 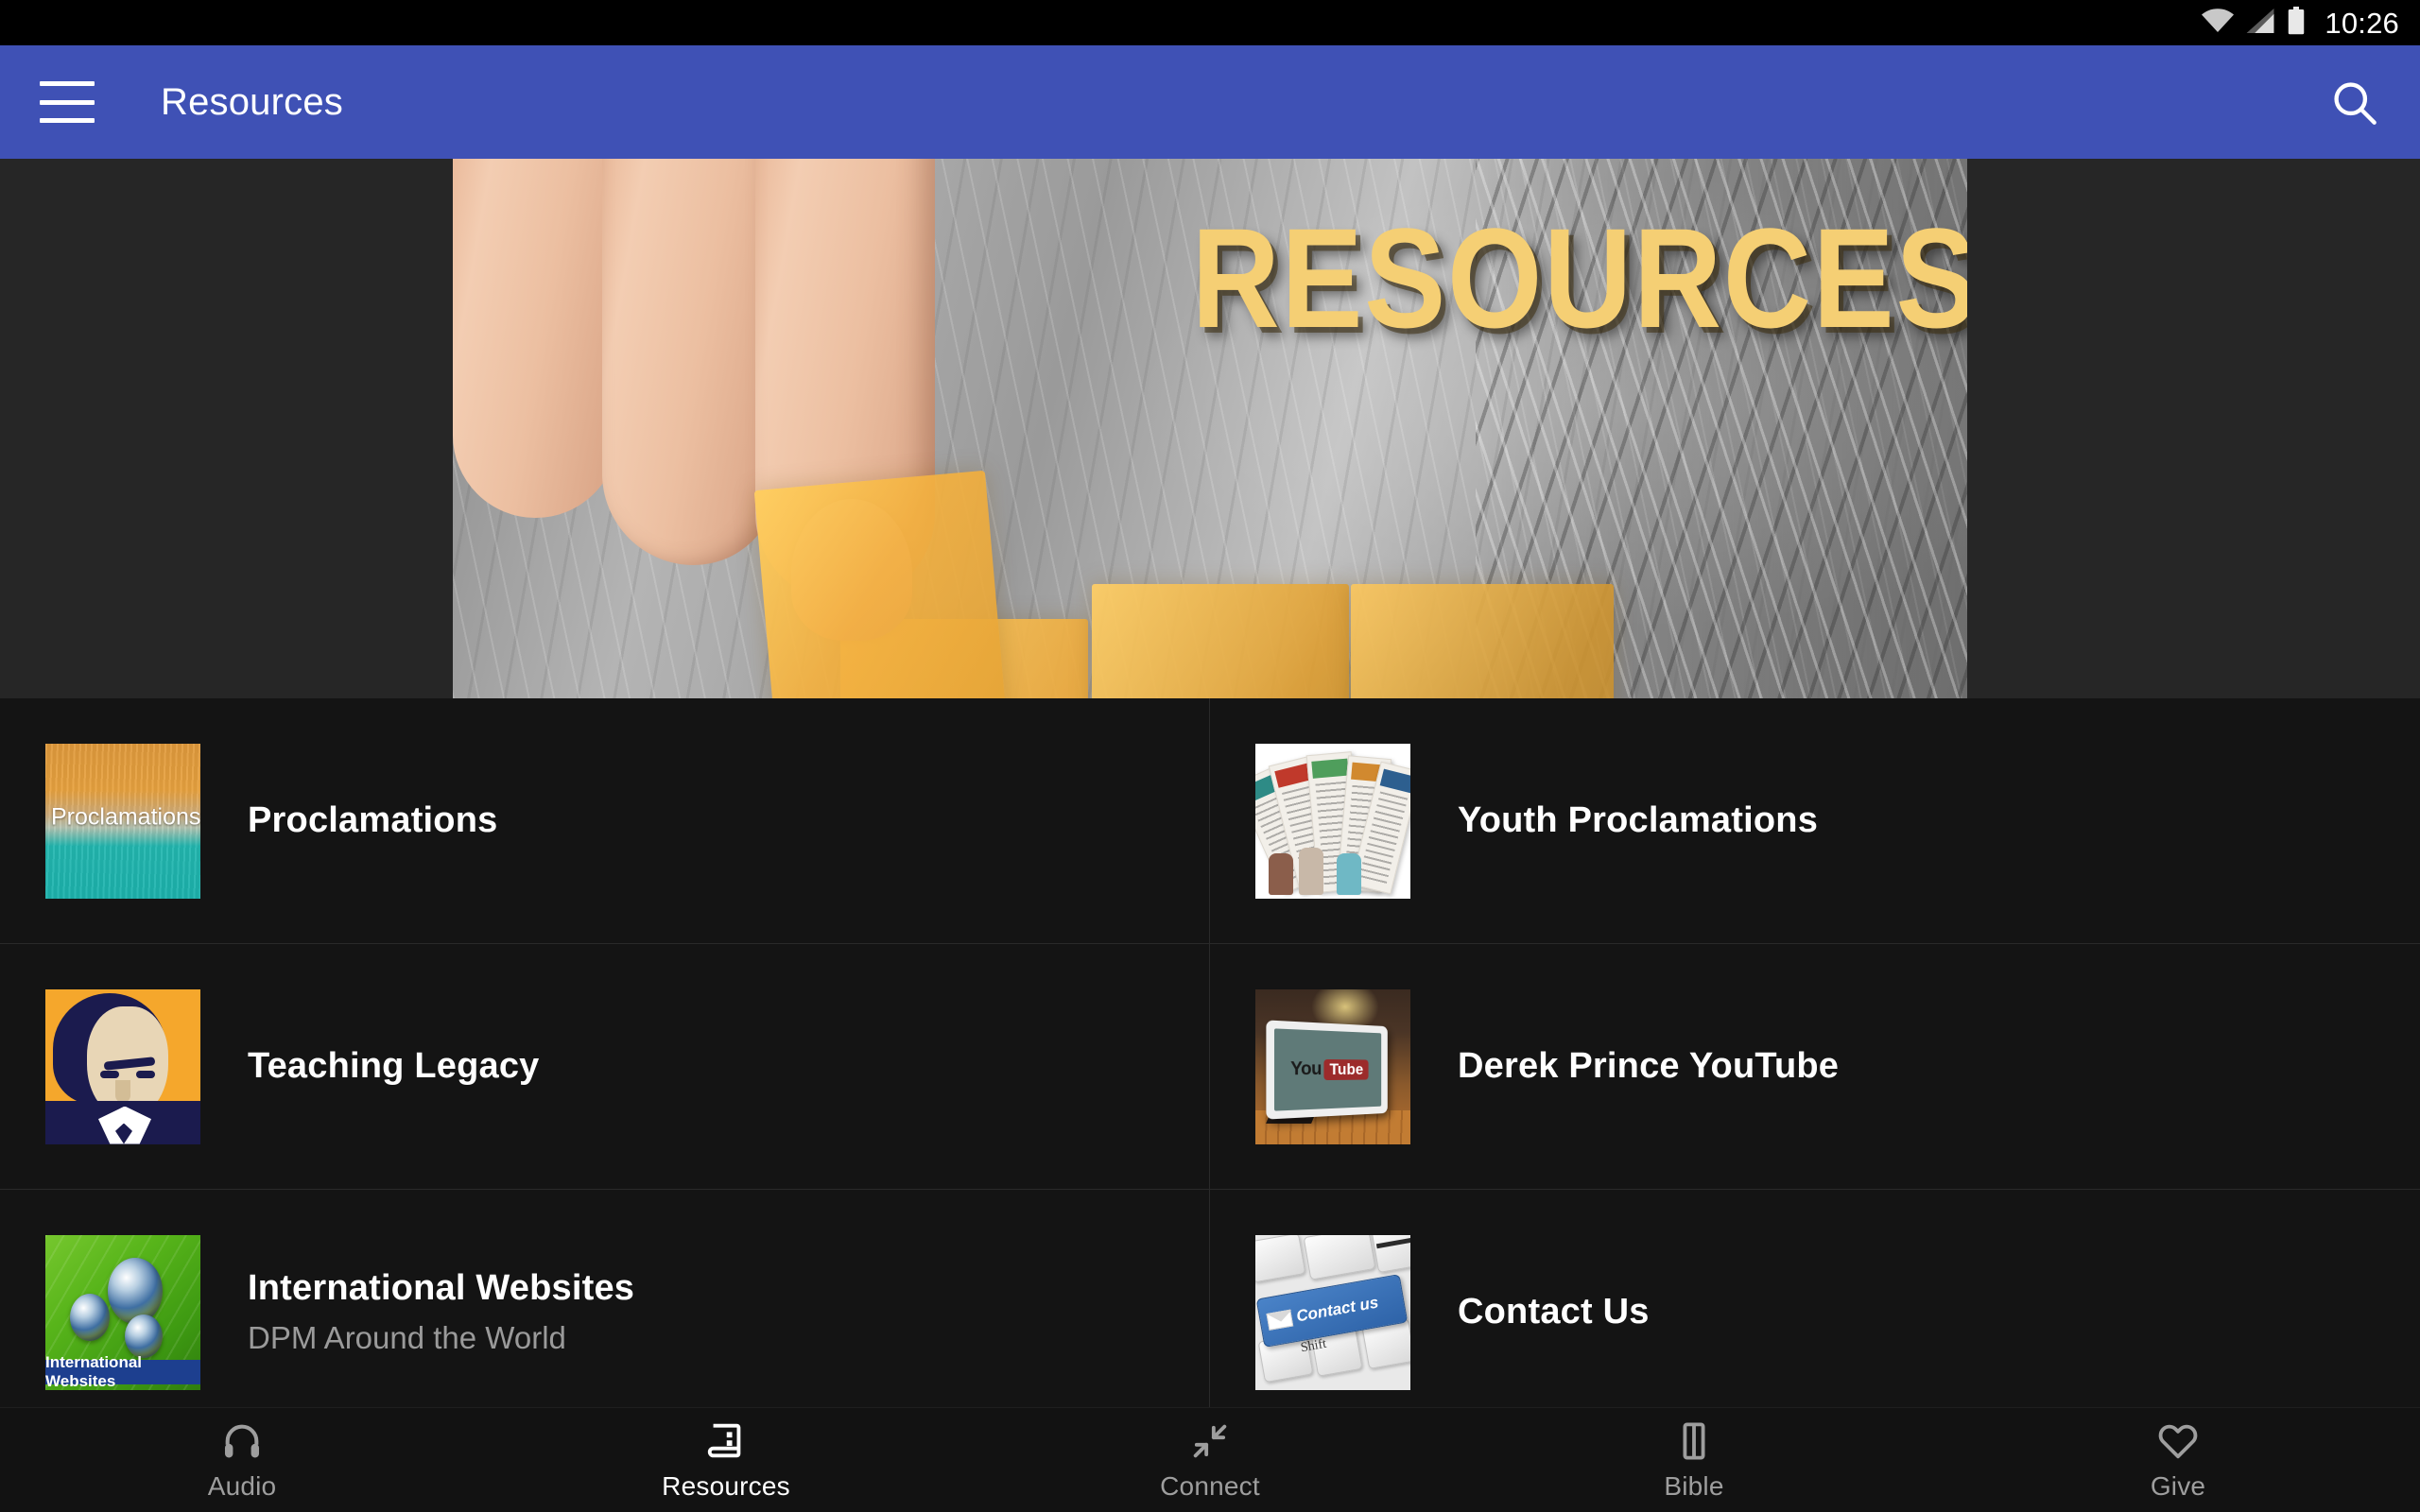 I want to click on grid-item-title: Teaching Legacy, so click(x=394, y=1066).